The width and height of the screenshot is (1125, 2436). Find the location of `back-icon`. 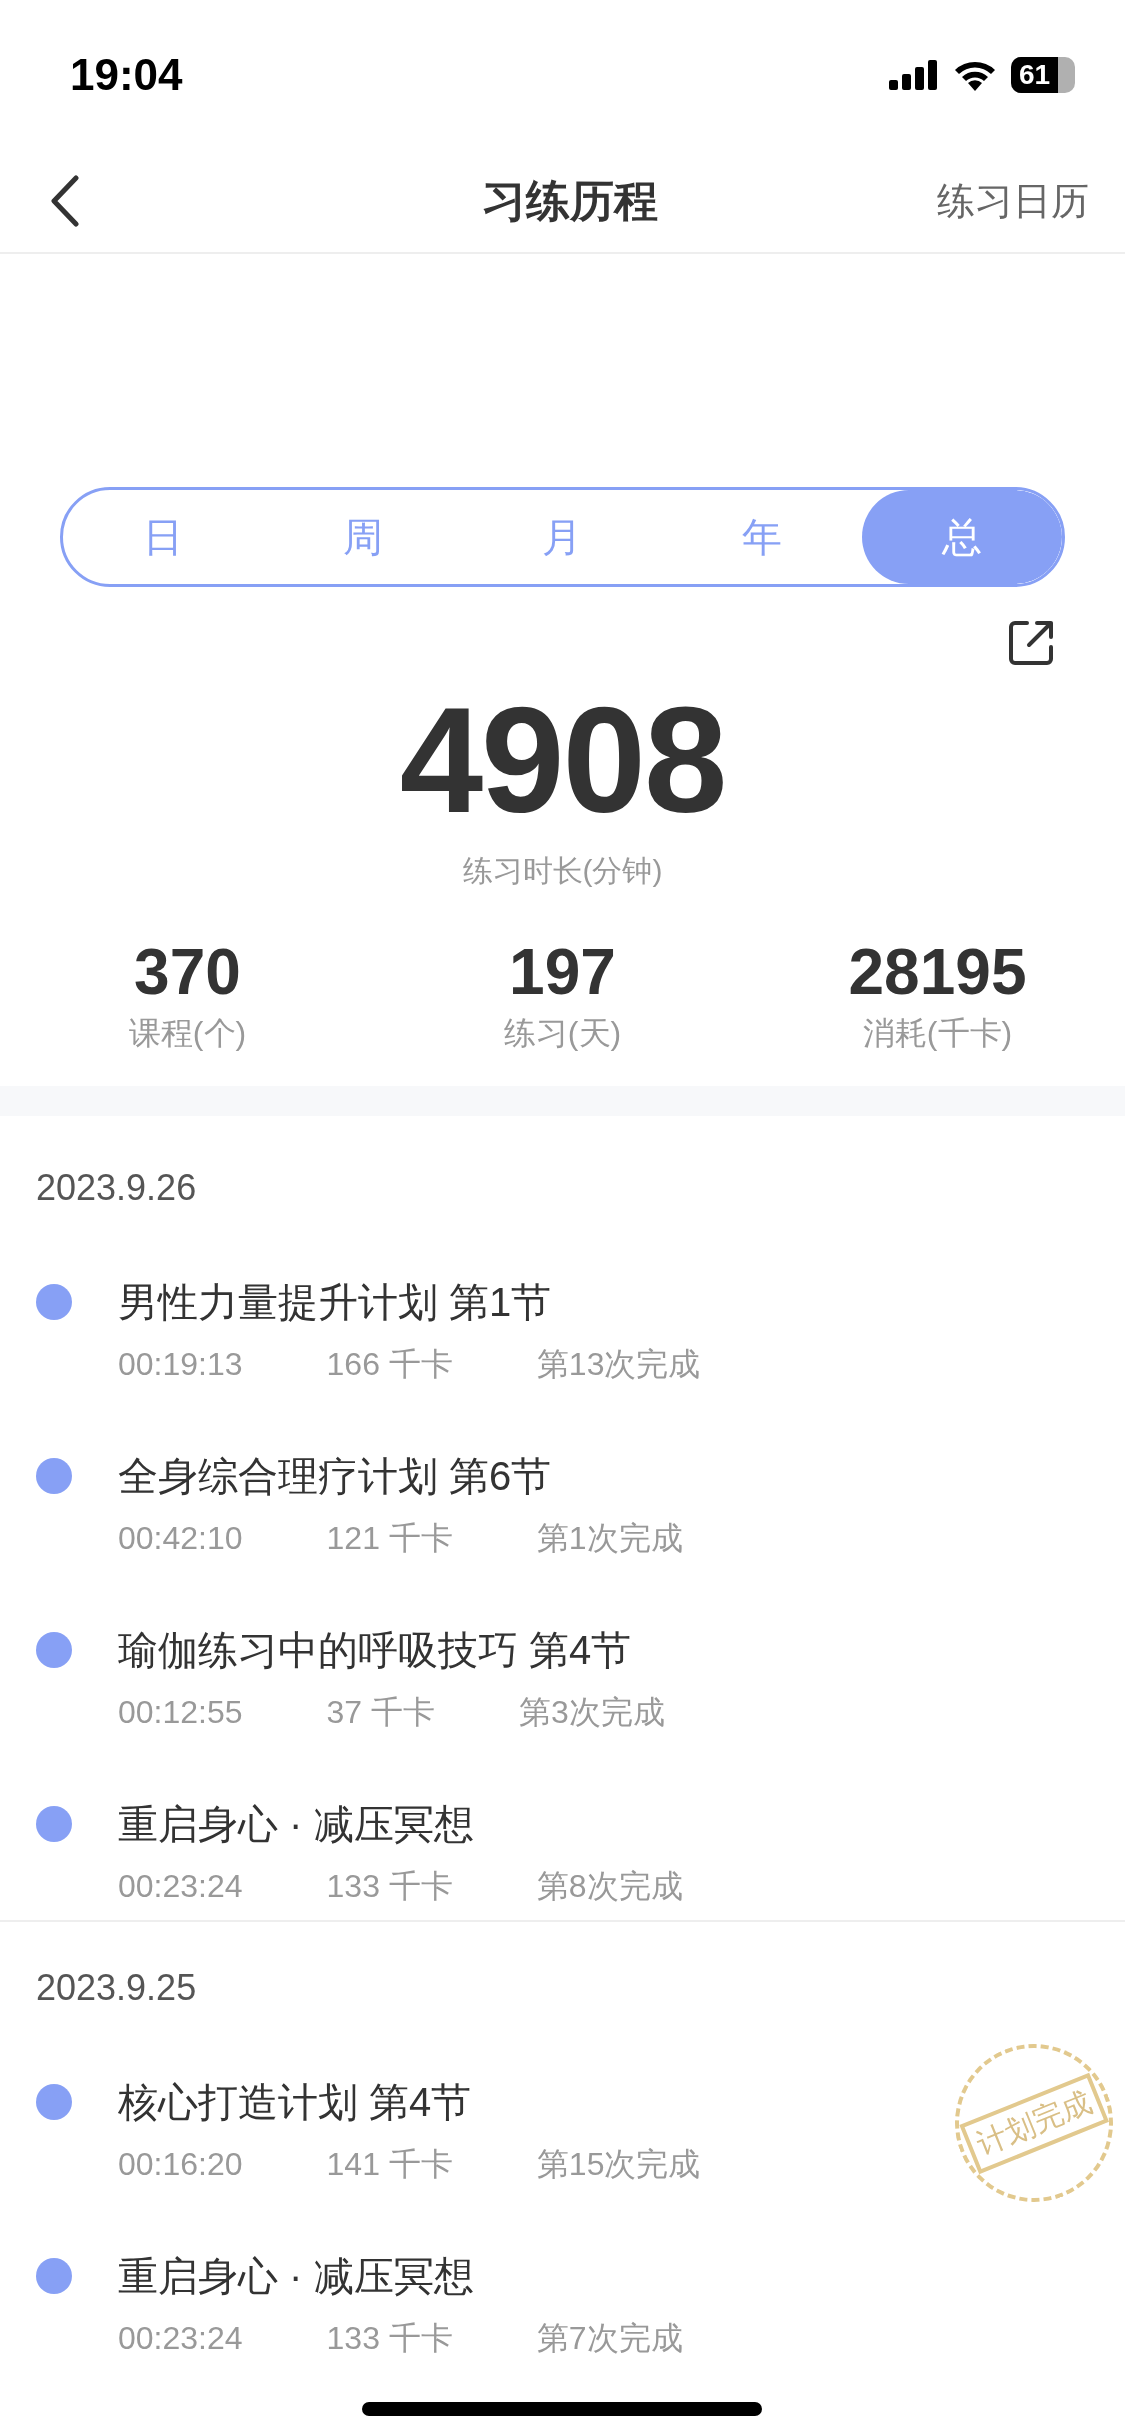

back-icon is located at coordinates (65, 201).